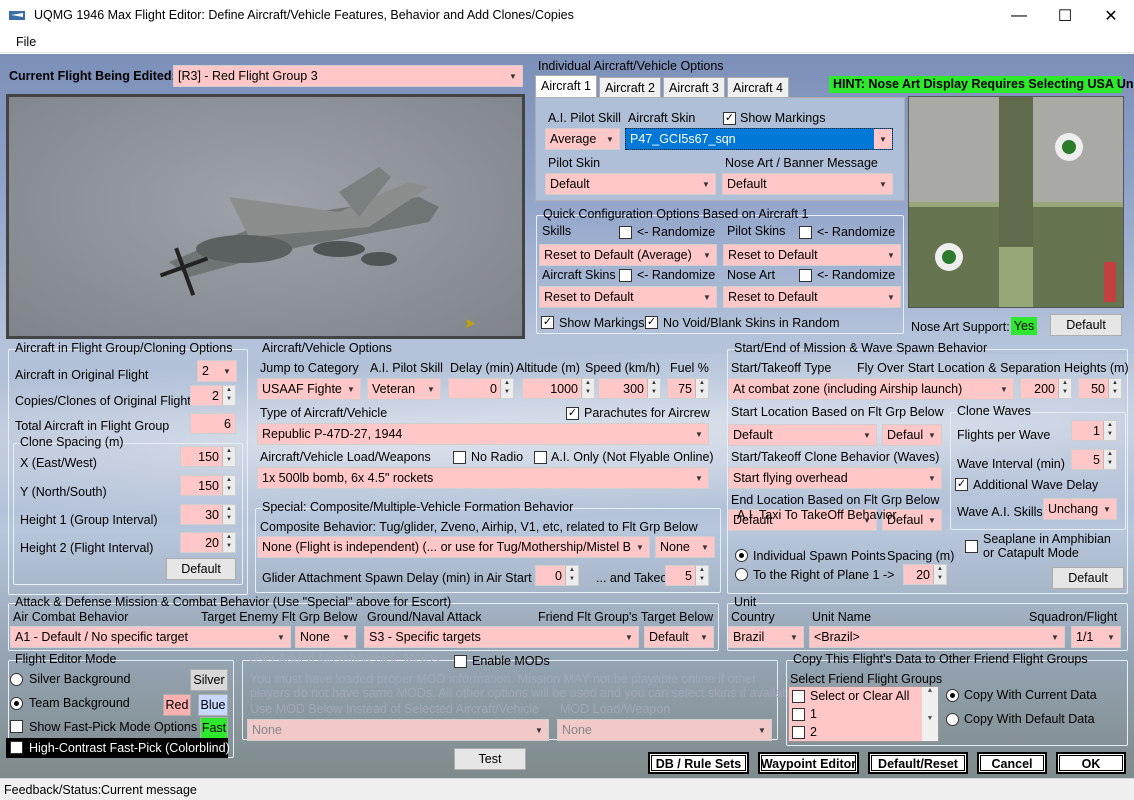 The image size is (1134, 800). I want to click on wave-interval-stepper: 5 ▲ ▼, so click(1094, 459).